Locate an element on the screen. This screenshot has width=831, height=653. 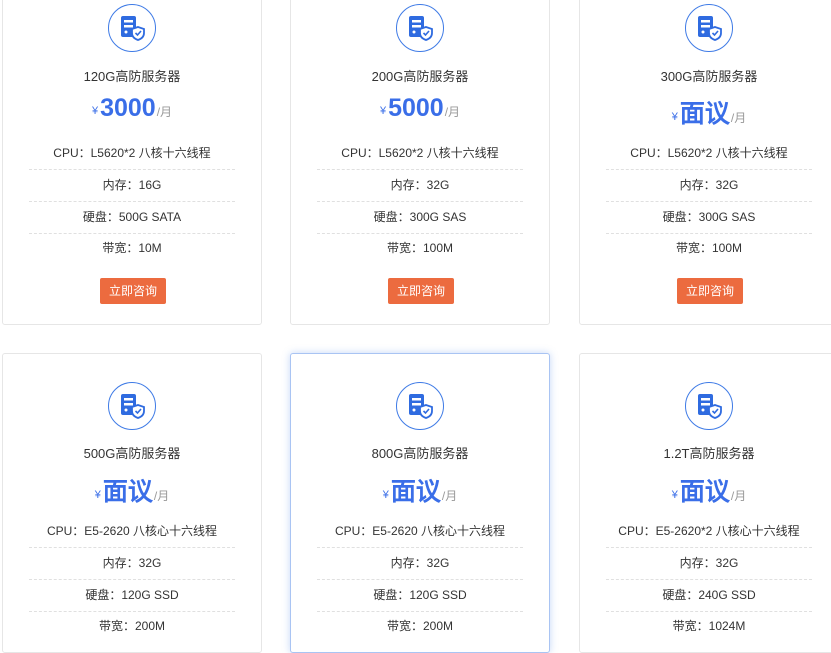
spec-bandwidth: 带宽：10M is located at coordinates (132, 248).